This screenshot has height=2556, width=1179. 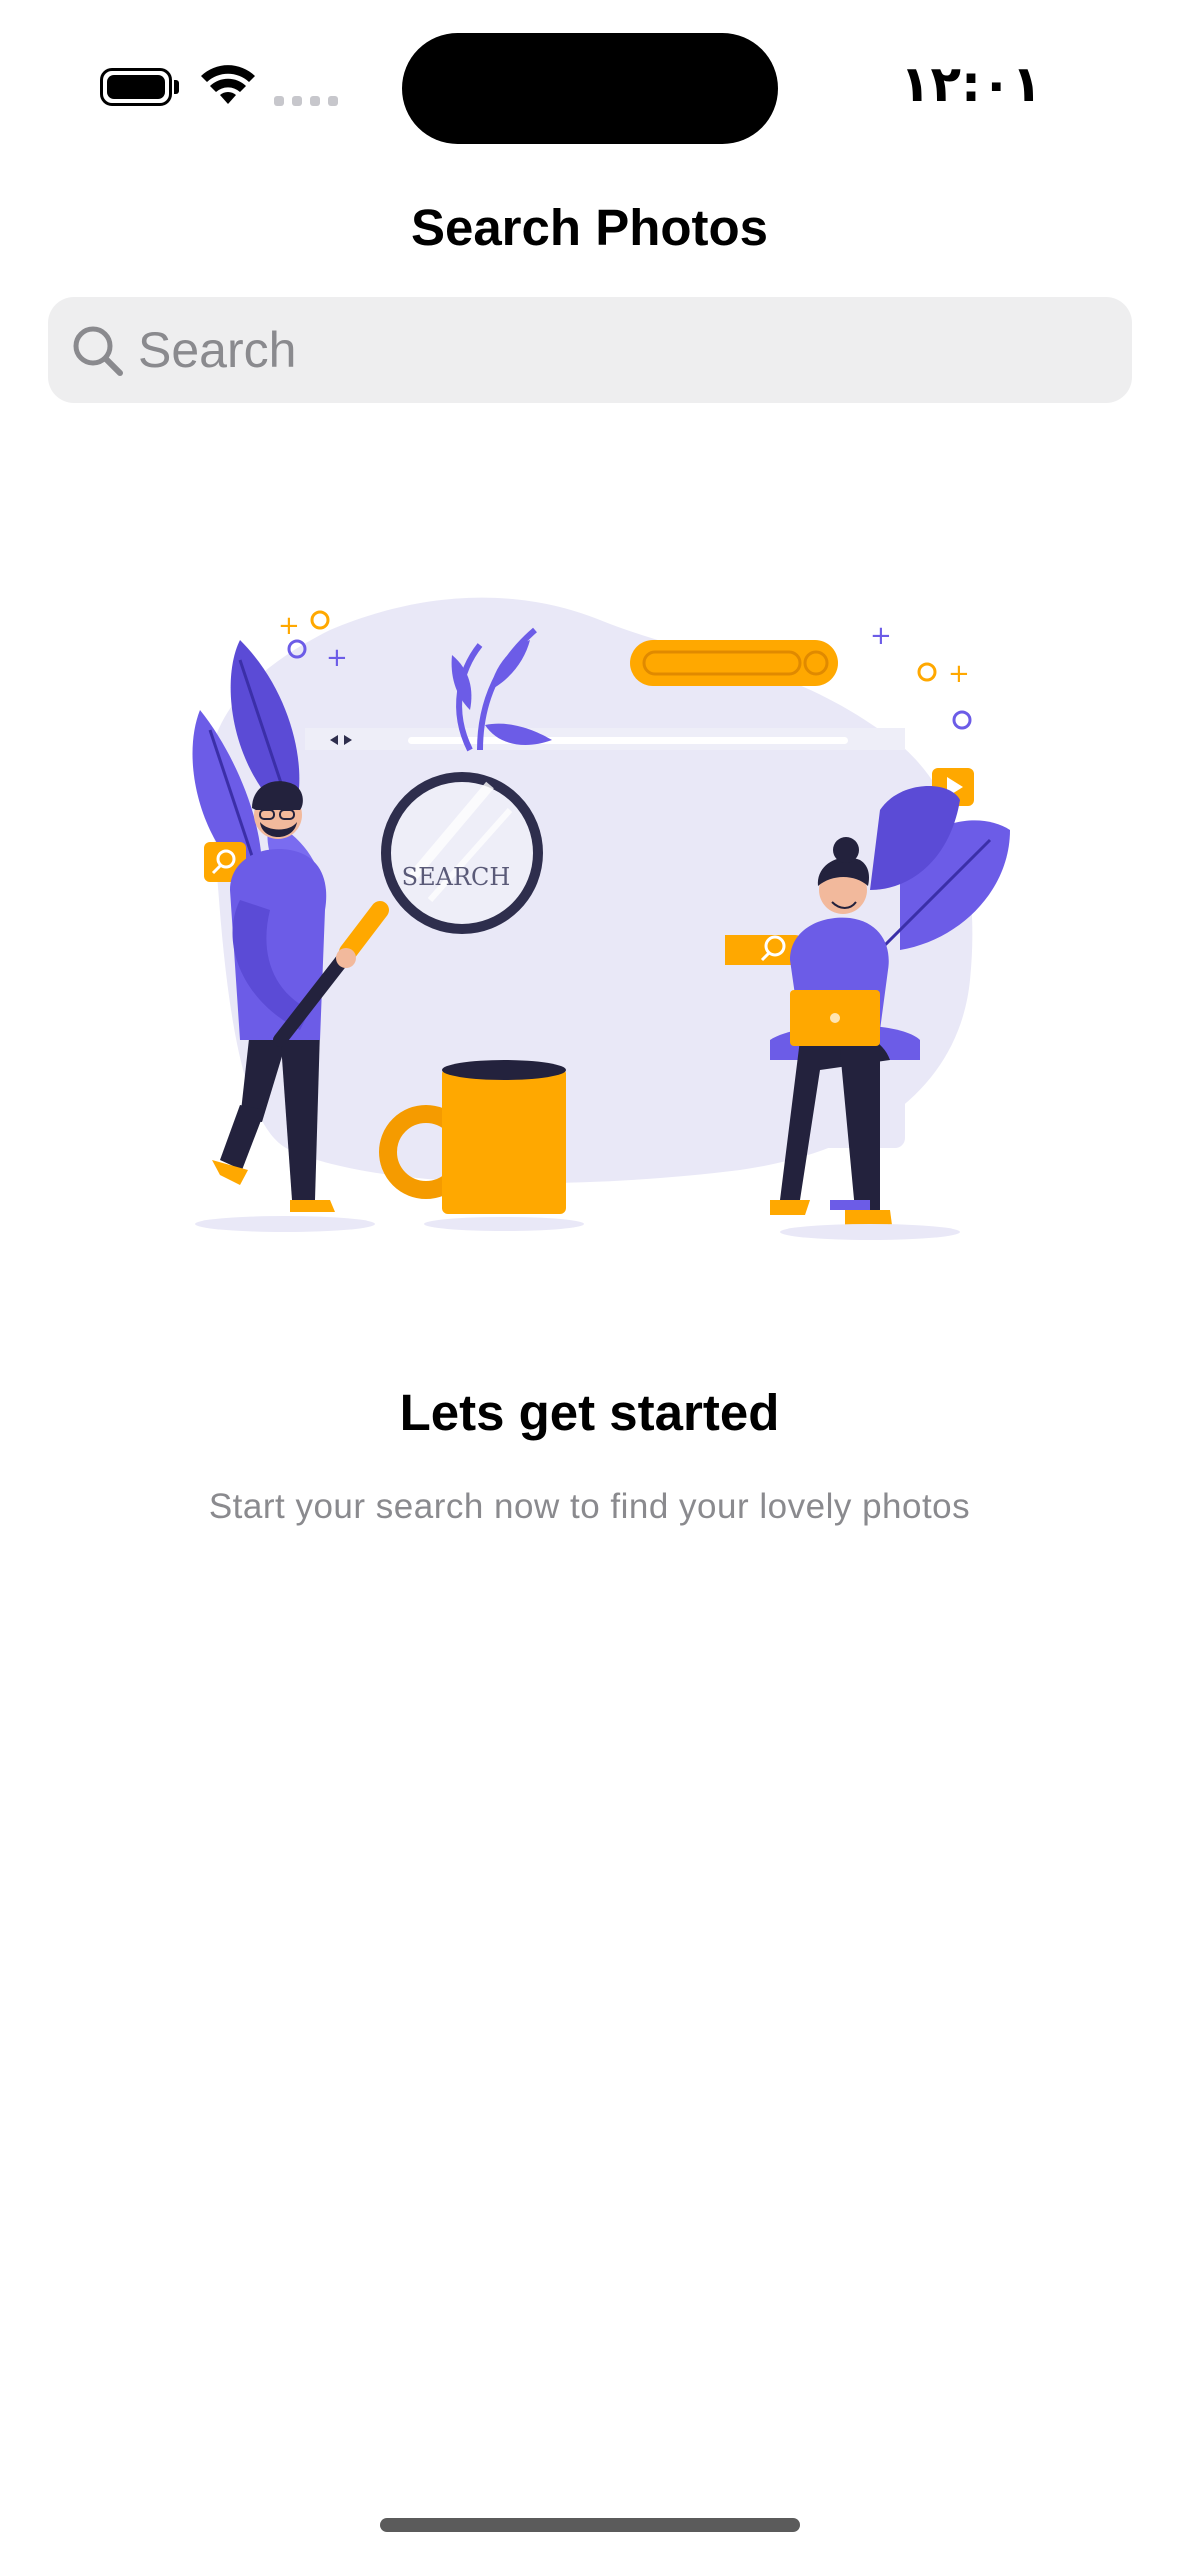 What do you see at coordinates (306, 101) in the screenshot?
I see `cellular-signal-icon` at bounding box center [306, 101].